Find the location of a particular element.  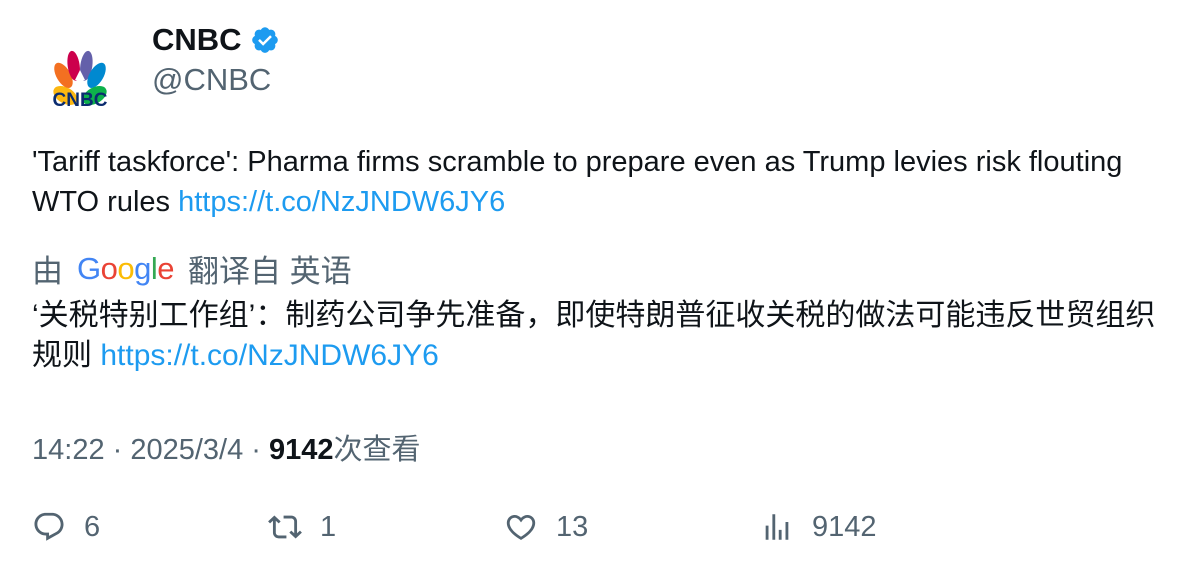

verified-badge-icon is located at coordinates (264, 40).